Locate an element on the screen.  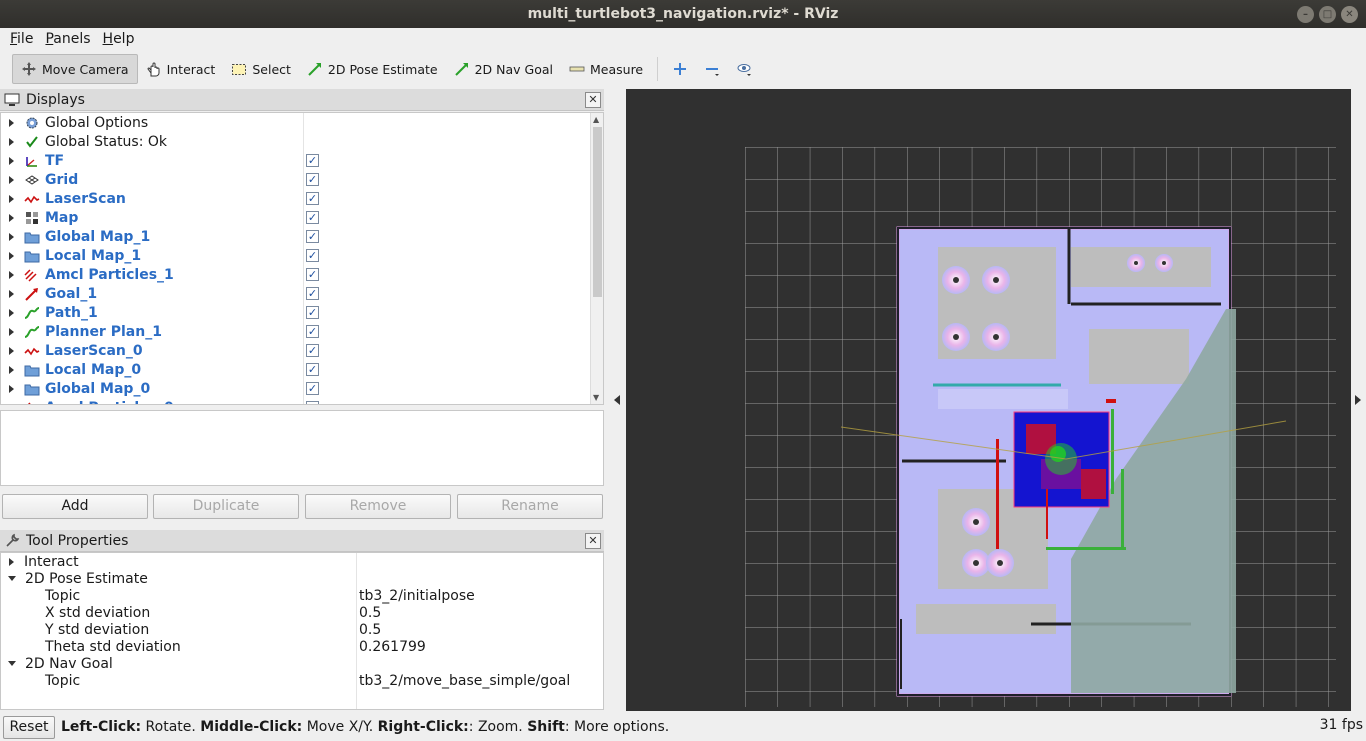
display-item: Map is located at coordinates (295, 217).